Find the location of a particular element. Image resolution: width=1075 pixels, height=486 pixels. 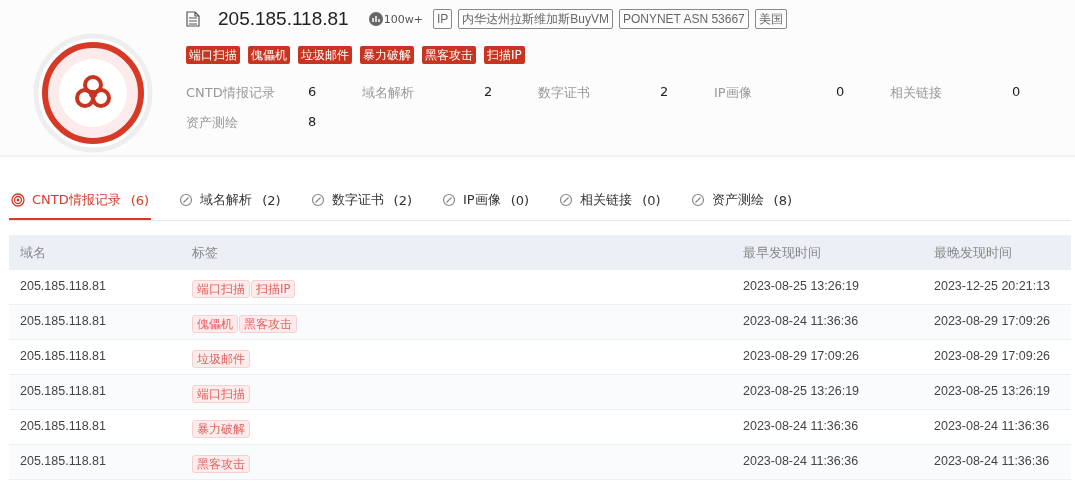

stat-label: 域名解析 is located at coordinates (388, 93).